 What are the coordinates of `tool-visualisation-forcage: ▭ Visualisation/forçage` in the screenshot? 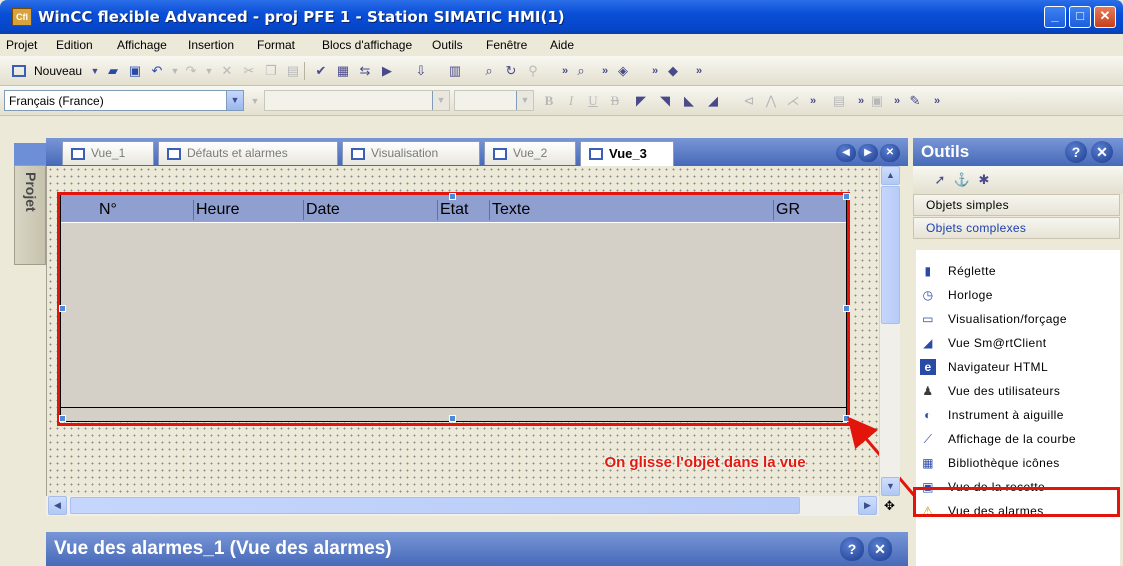 It's located at (993, 319).